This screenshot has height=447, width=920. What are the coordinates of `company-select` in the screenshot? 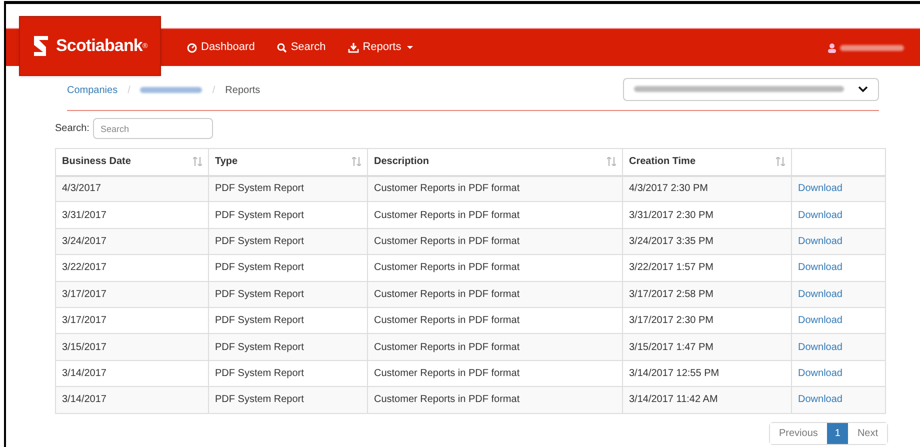 It's located at (751, 89).